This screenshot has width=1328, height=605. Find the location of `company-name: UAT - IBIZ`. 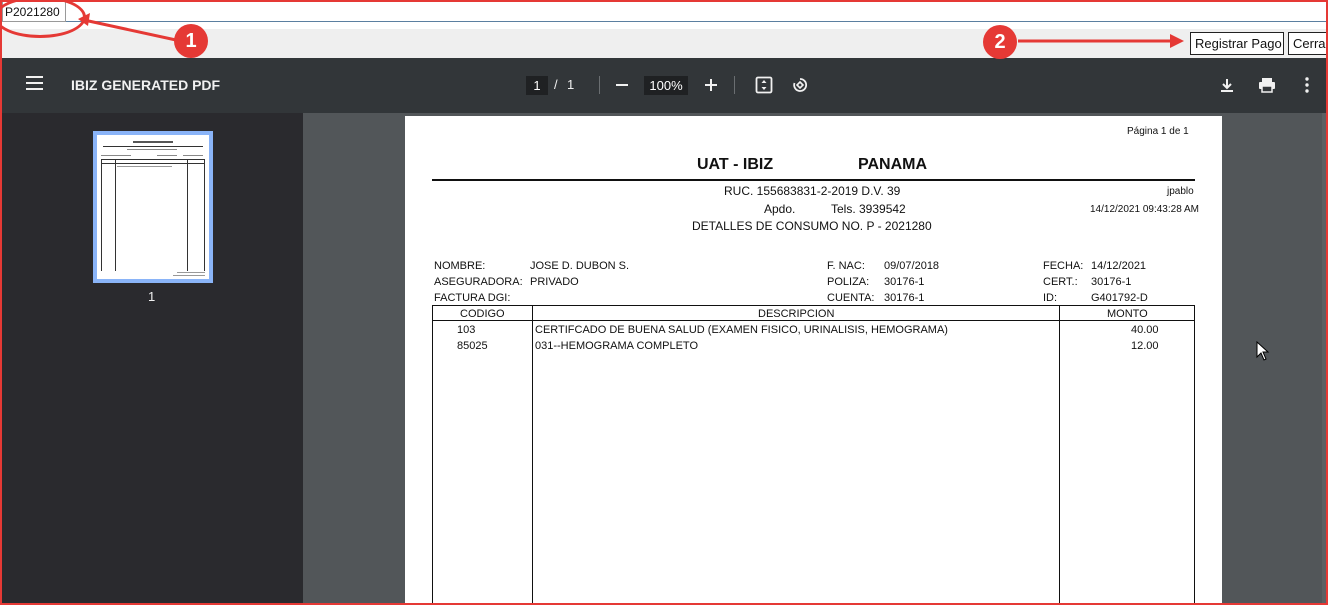

company-name: UAT - IBIZ is located at coordinates (735, 164).